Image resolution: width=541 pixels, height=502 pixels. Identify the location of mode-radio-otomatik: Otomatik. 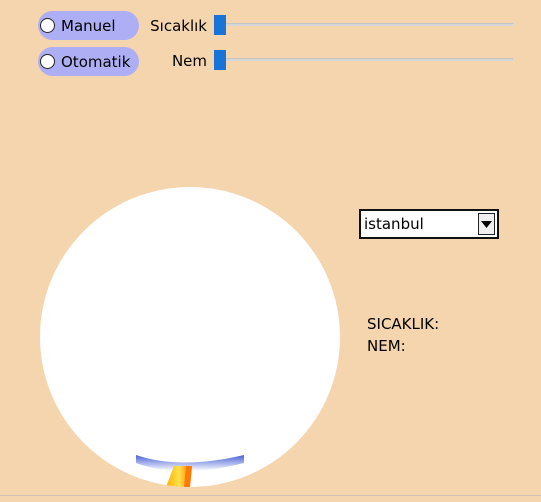
(88, 61).